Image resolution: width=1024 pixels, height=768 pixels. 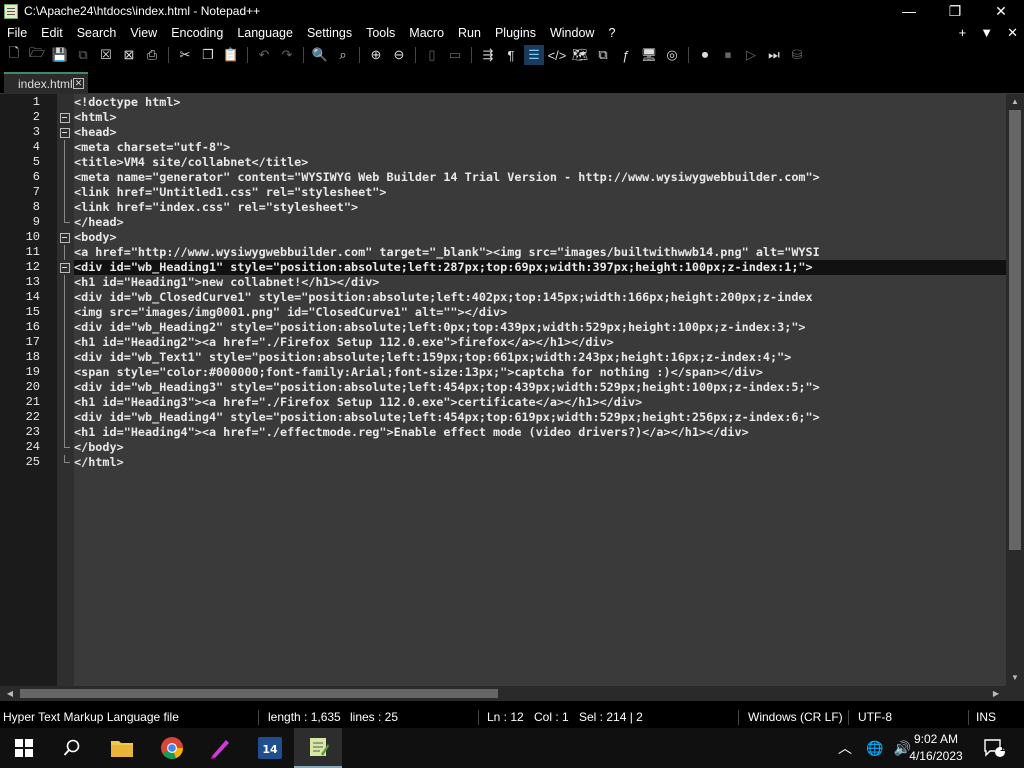 I want to click on open-file-icon: 🗁, so click(x=37, y=55).